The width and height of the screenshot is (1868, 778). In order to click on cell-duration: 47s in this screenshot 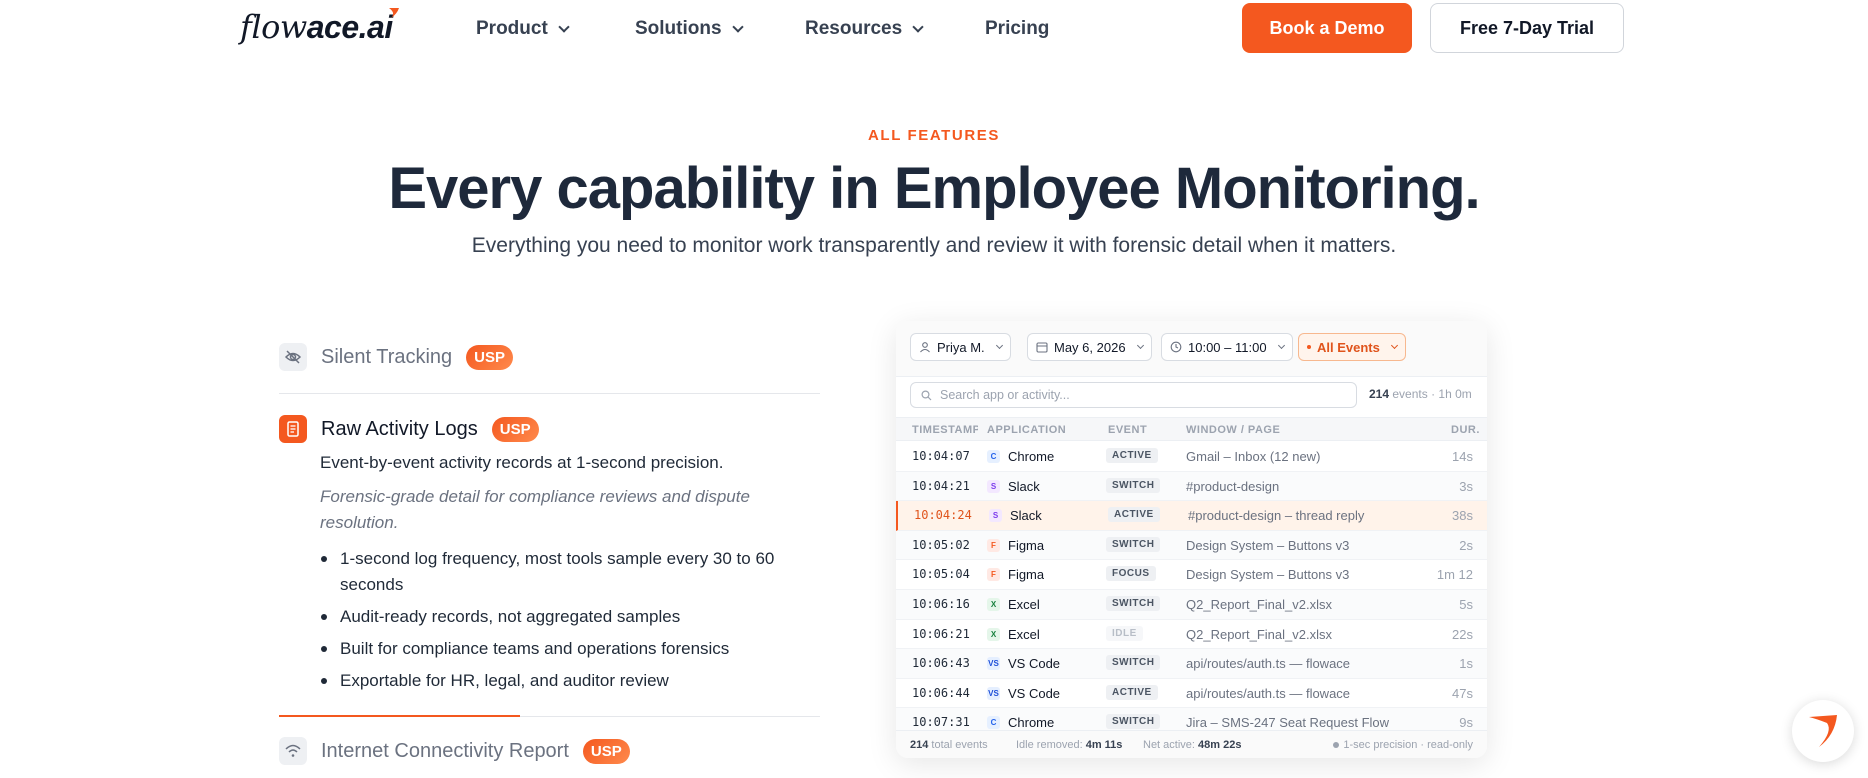, I will do `click(1462, 693)`.